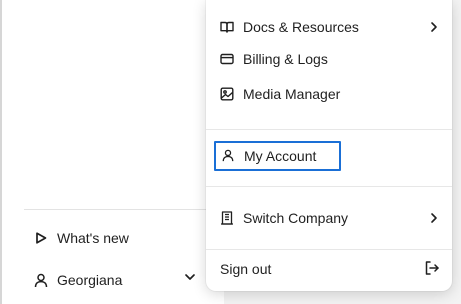 Image resolution: width=461 pixels, height=304 pixels. What do you see at coordinates (227, 94) in the screenshot?
I see `image-icon` at bounding box center [227, 94].